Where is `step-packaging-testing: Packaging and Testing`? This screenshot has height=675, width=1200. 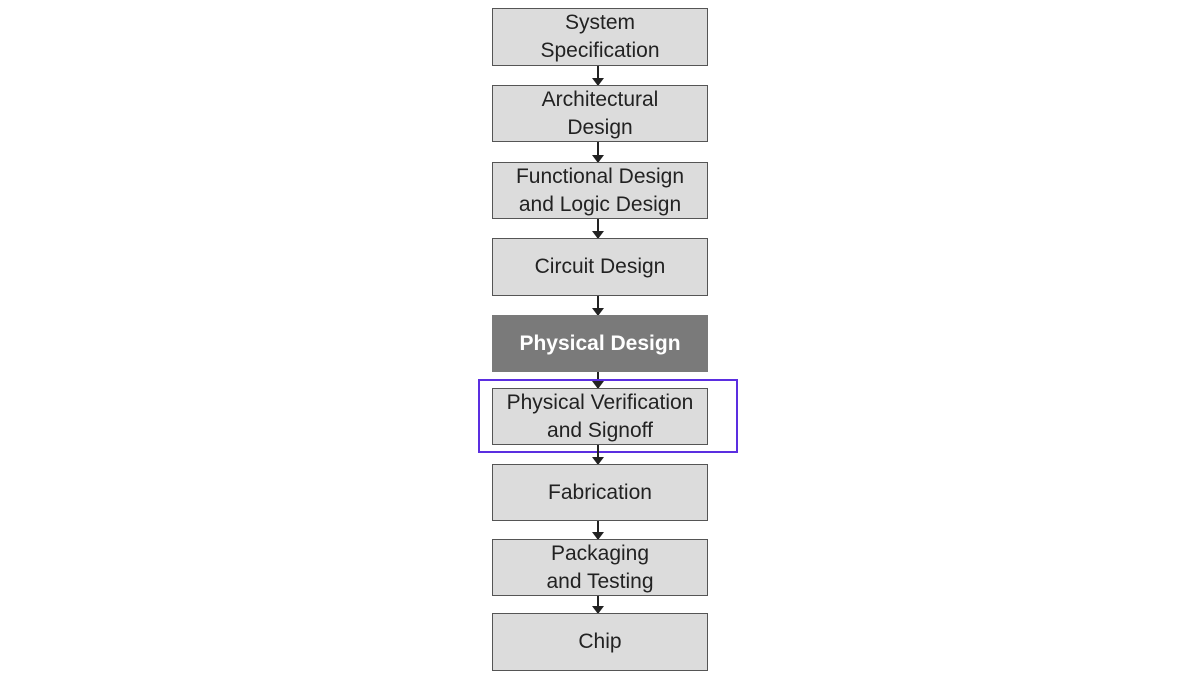
step-packaging-testing: Packaging and Testing is located at coordinates (600, 567).